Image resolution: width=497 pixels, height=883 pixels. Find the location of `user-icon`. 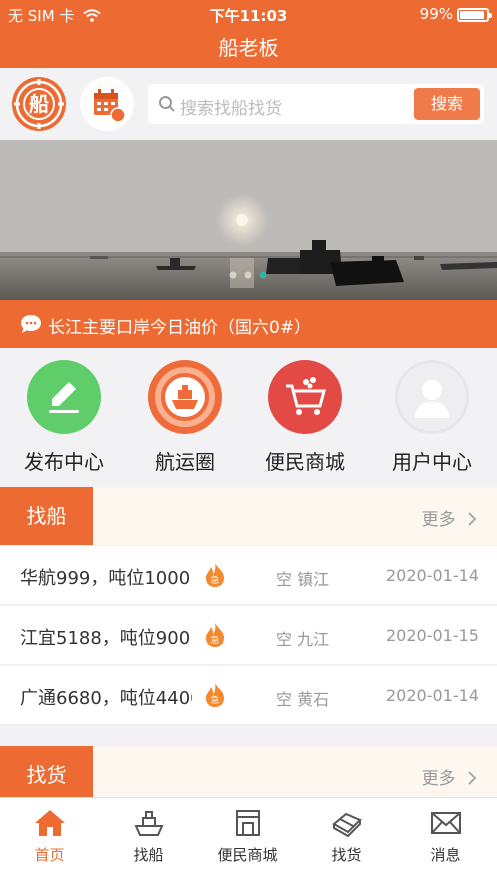

user-icon is located at coordinates (432, 397).